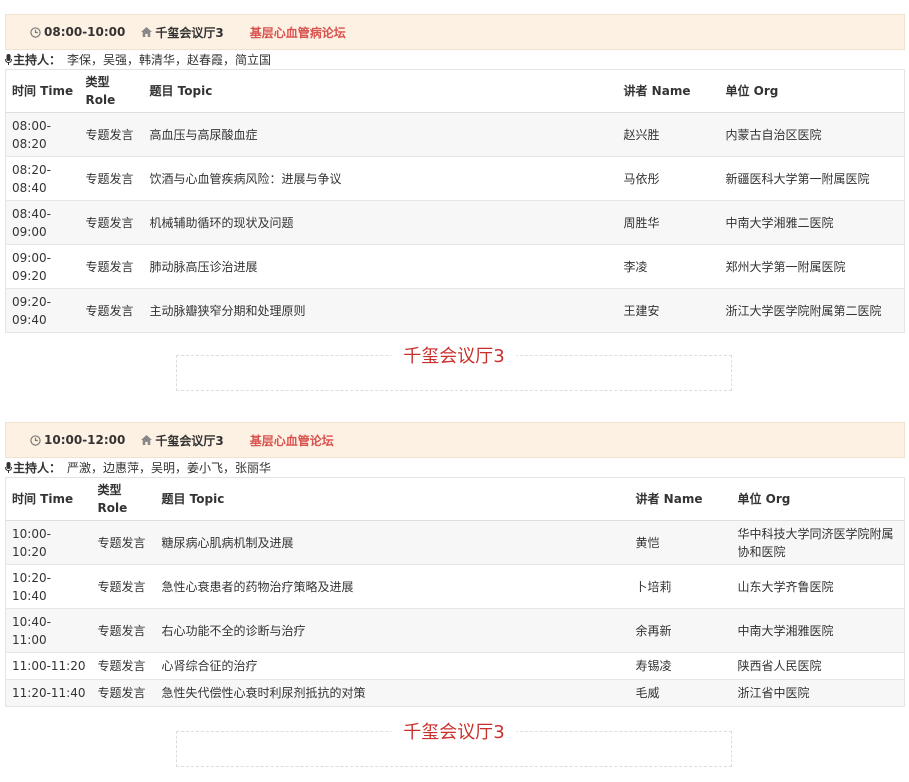 This screenshot has height=782, width=909. I want to click on row-topic: 机械辅助循环的现状及问题, so click(380, 222).